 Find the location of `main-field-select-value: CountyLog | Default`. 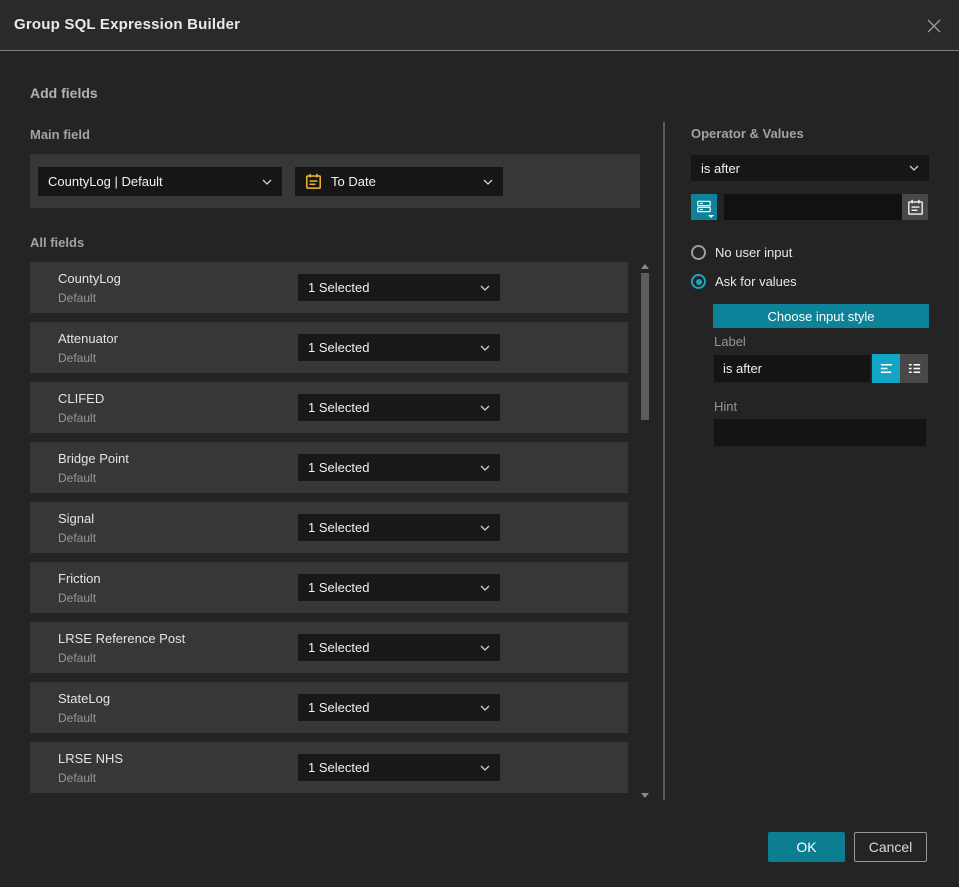

main-field-select-value: CountyLog | Default is located at coordinates (105, 181).